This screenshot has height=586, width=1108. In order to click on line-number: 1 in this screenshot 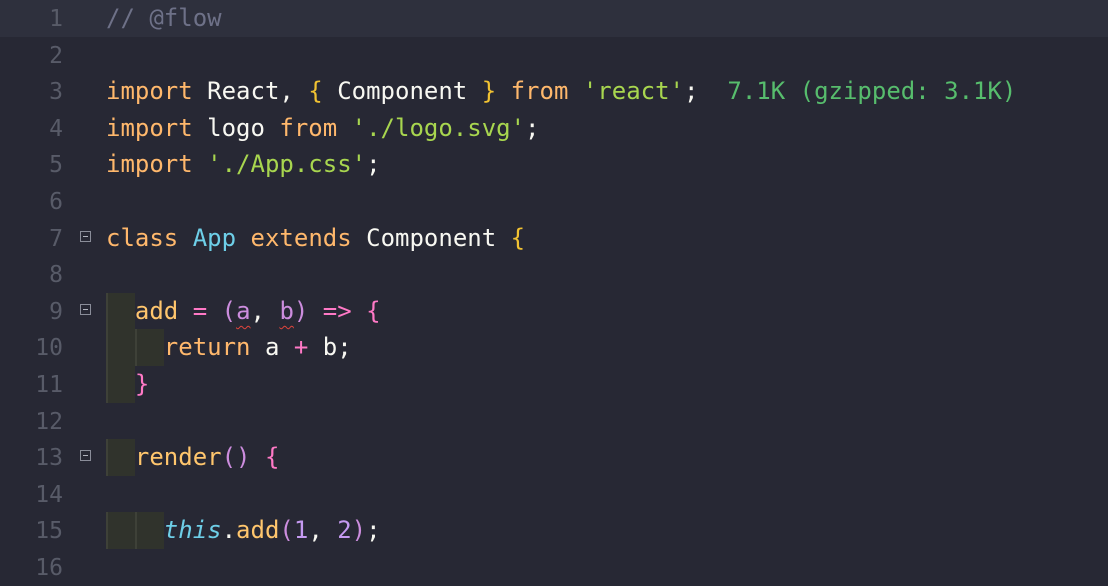, I will do `click(56, 19)`.